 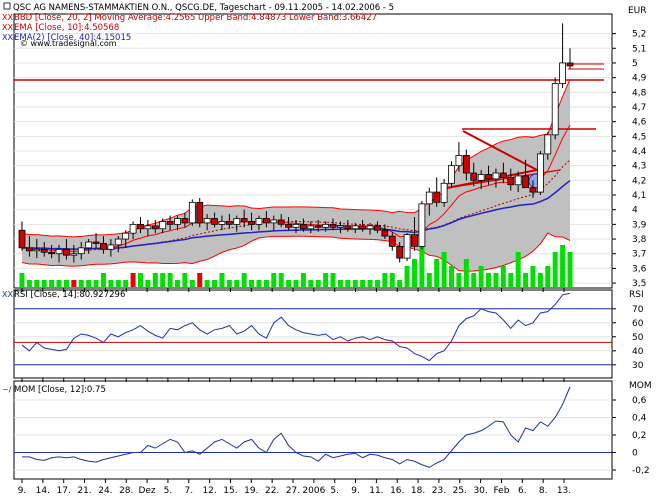 I want to click on price-tick-label: 3,9, so click(x=639, y=225).